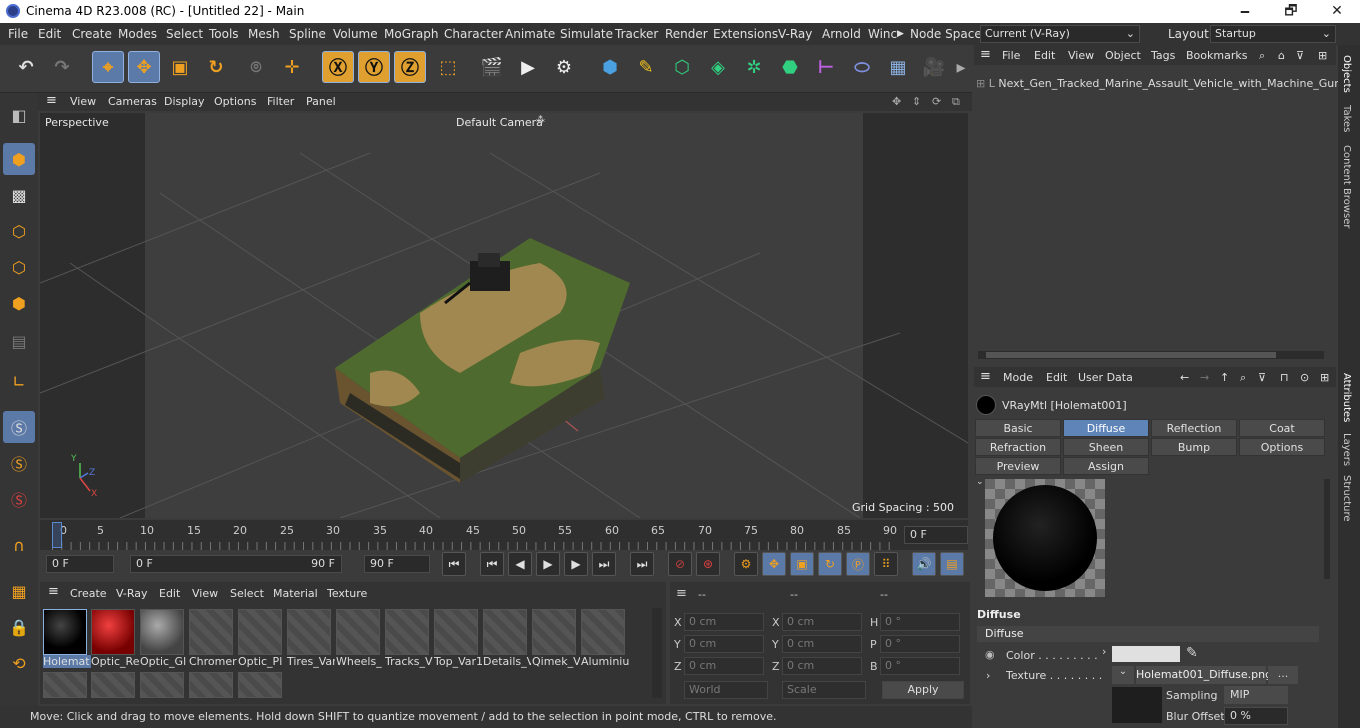 The height and width of the screenshot is (728, 1360). I want to click on forward-arrow-icon: →, so click(1204, 377).